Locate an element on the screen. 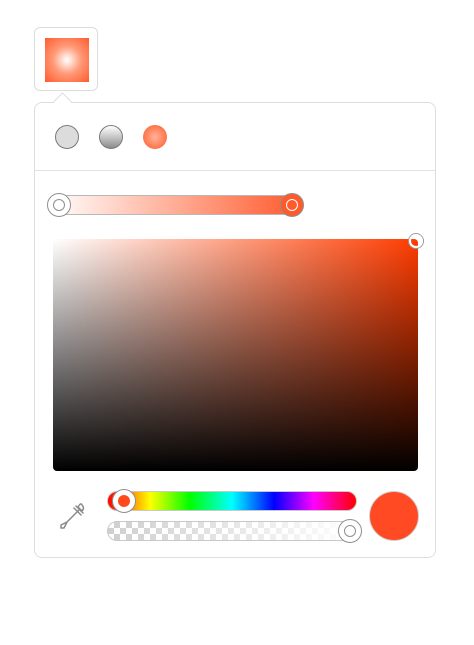  color-trigger-swatch is located at coordinates (66, 59).